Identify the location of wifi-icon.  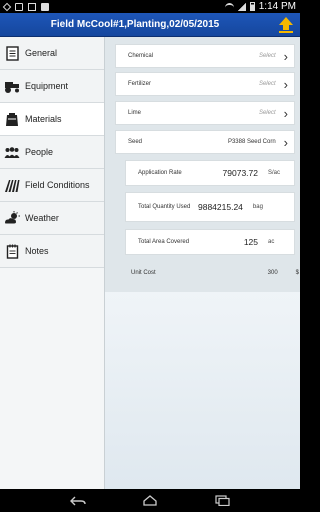
(229, 6).